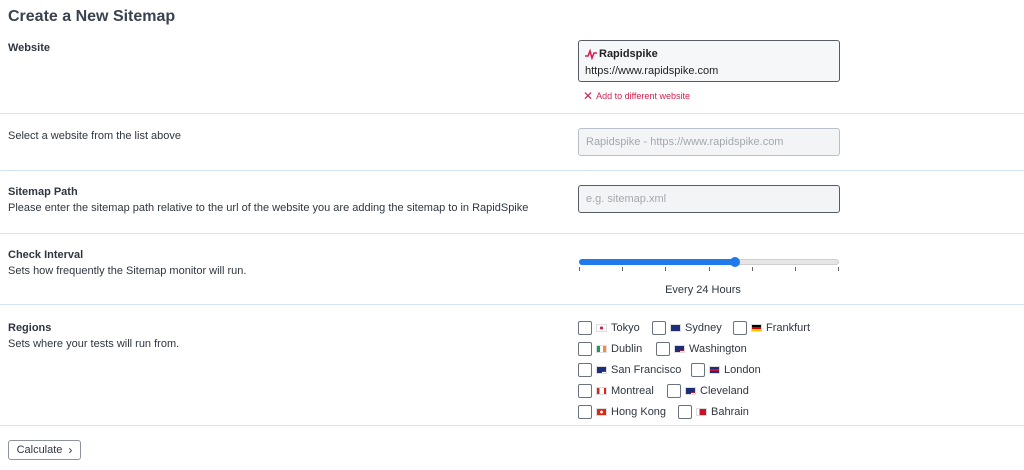  What do you see at coordinates (601, 328) in the screenshot?
I see `japan-flag-icon` at bounding box center [601, 328].